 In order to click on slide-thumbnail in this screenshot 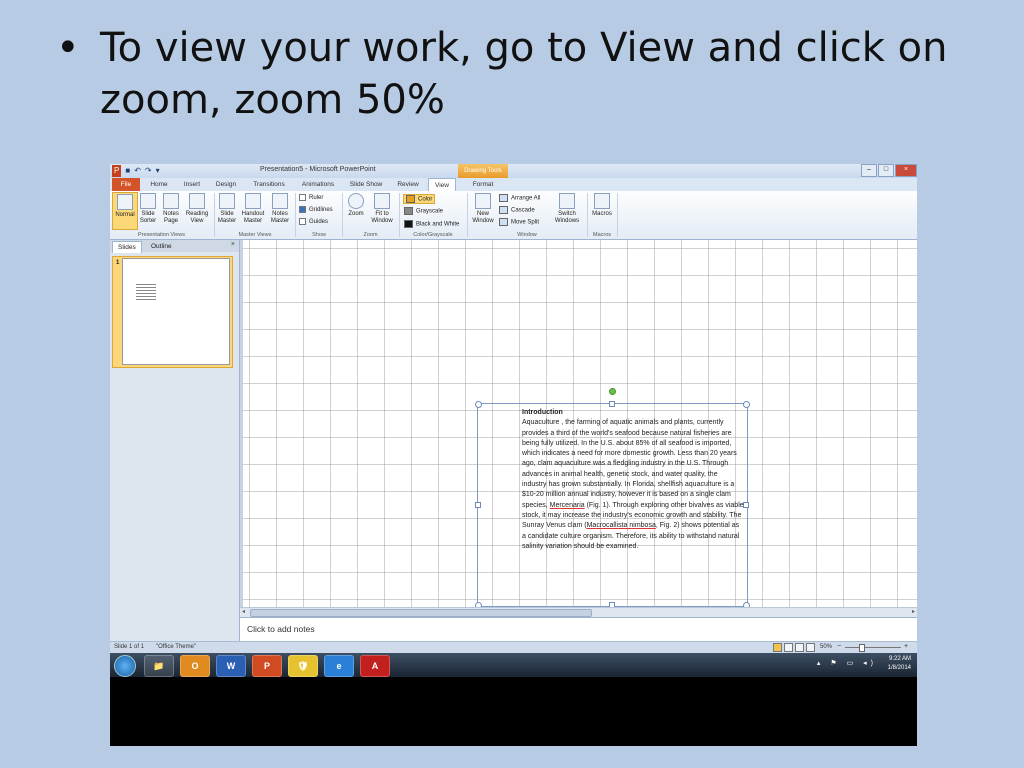, I will do `click(176, 311)`.